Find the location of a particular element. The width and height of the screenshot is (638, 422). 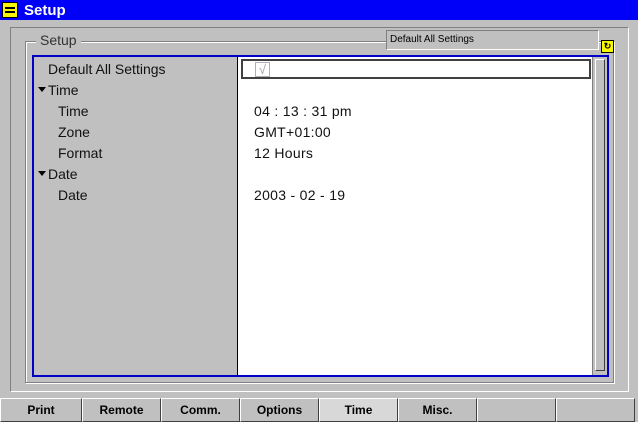

selected-item-display: Default All Settings is located at coordinates (492, 40).